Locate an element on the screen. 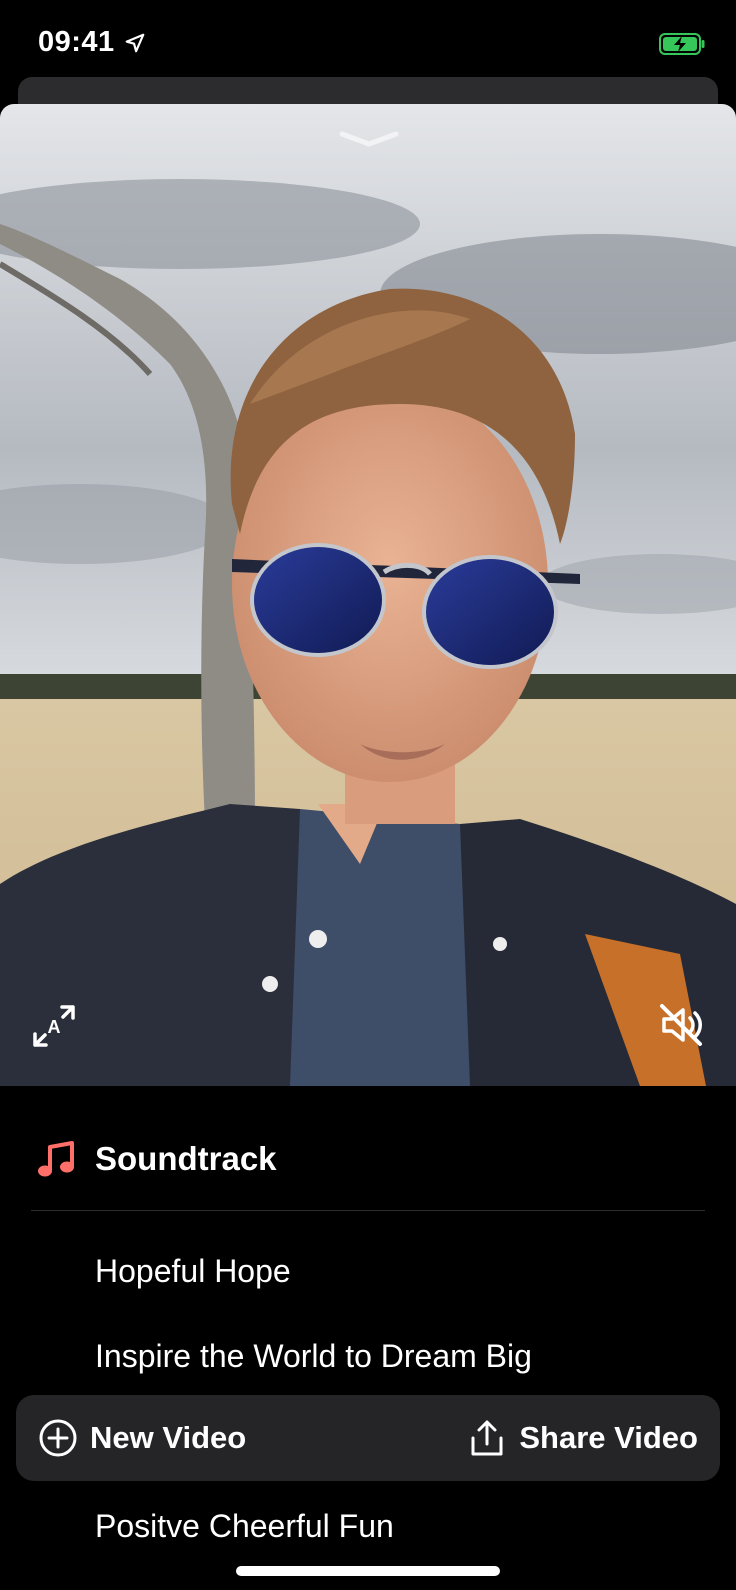 This screenshot has height=1590, width=736. ar-scale-icon: A is located at coordinates (54, 1026).